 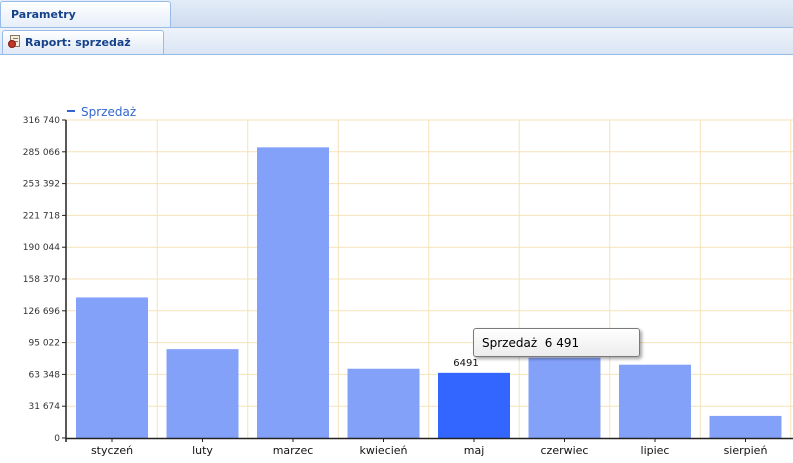 What do you see at coordinates (293, 450) in the screenshot?
I see `x-tick-label: marzec` at bounding box center [293, 450].